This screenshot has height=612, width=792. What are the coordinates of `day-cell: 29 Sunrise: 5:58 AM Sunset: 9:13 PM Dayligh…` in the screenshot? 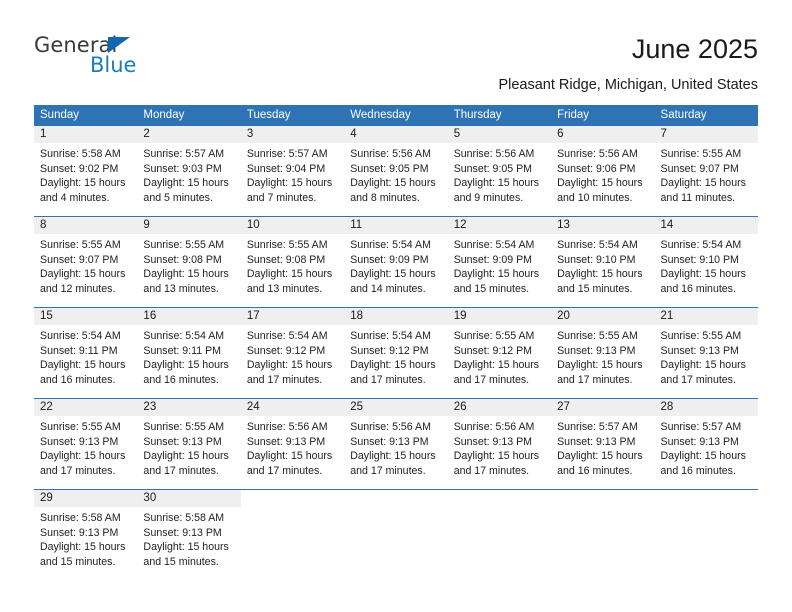 It's located at (86, 534).